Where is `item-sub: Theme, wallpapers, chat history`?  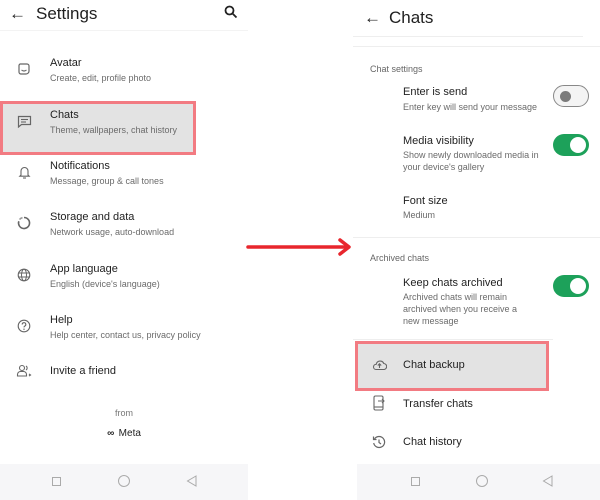
item-sub: Theme, wallpapers, chat history is located at coordinates (114, 130).